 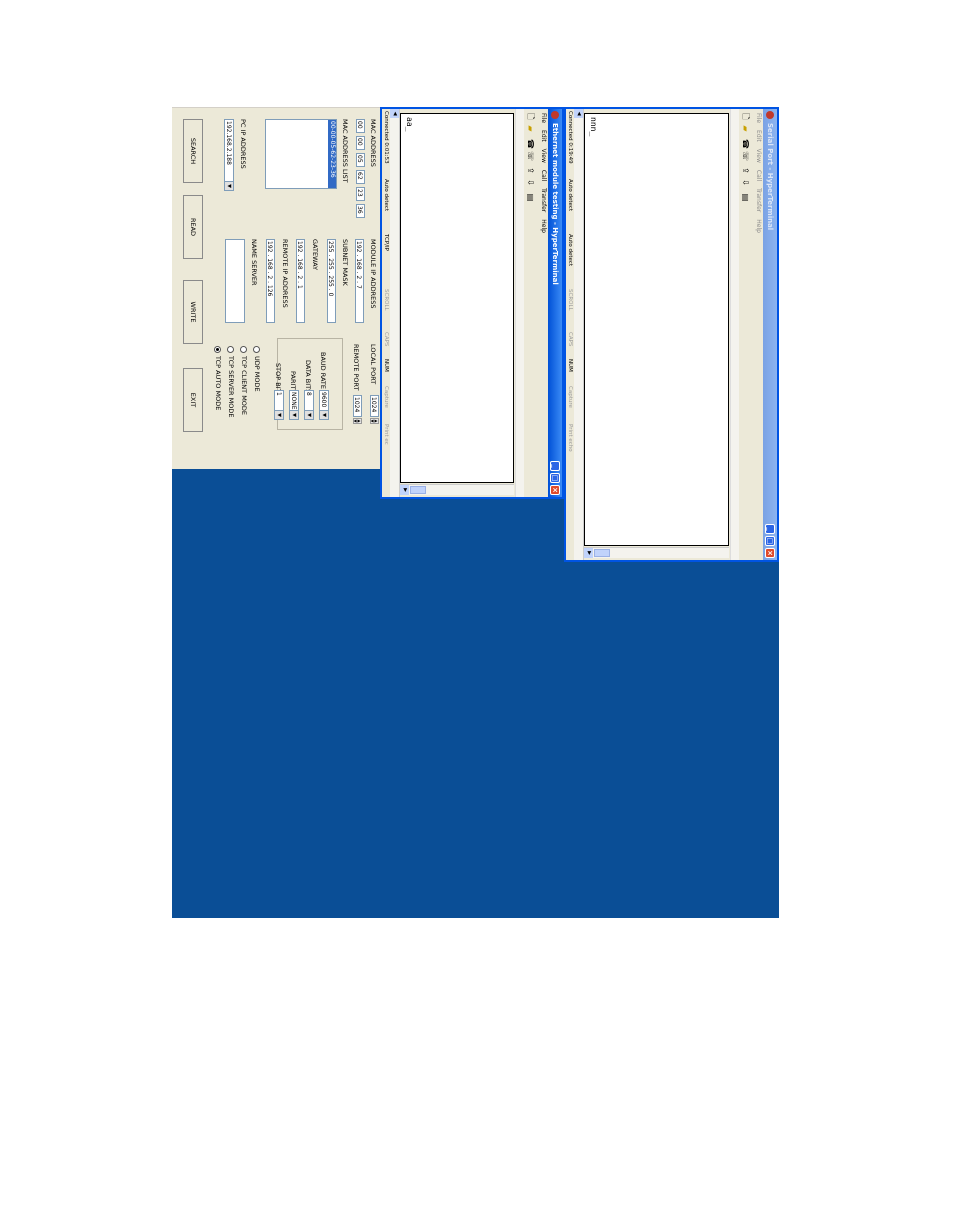 I want to click on search-button: SEARCH, so click(x=193, y=151).